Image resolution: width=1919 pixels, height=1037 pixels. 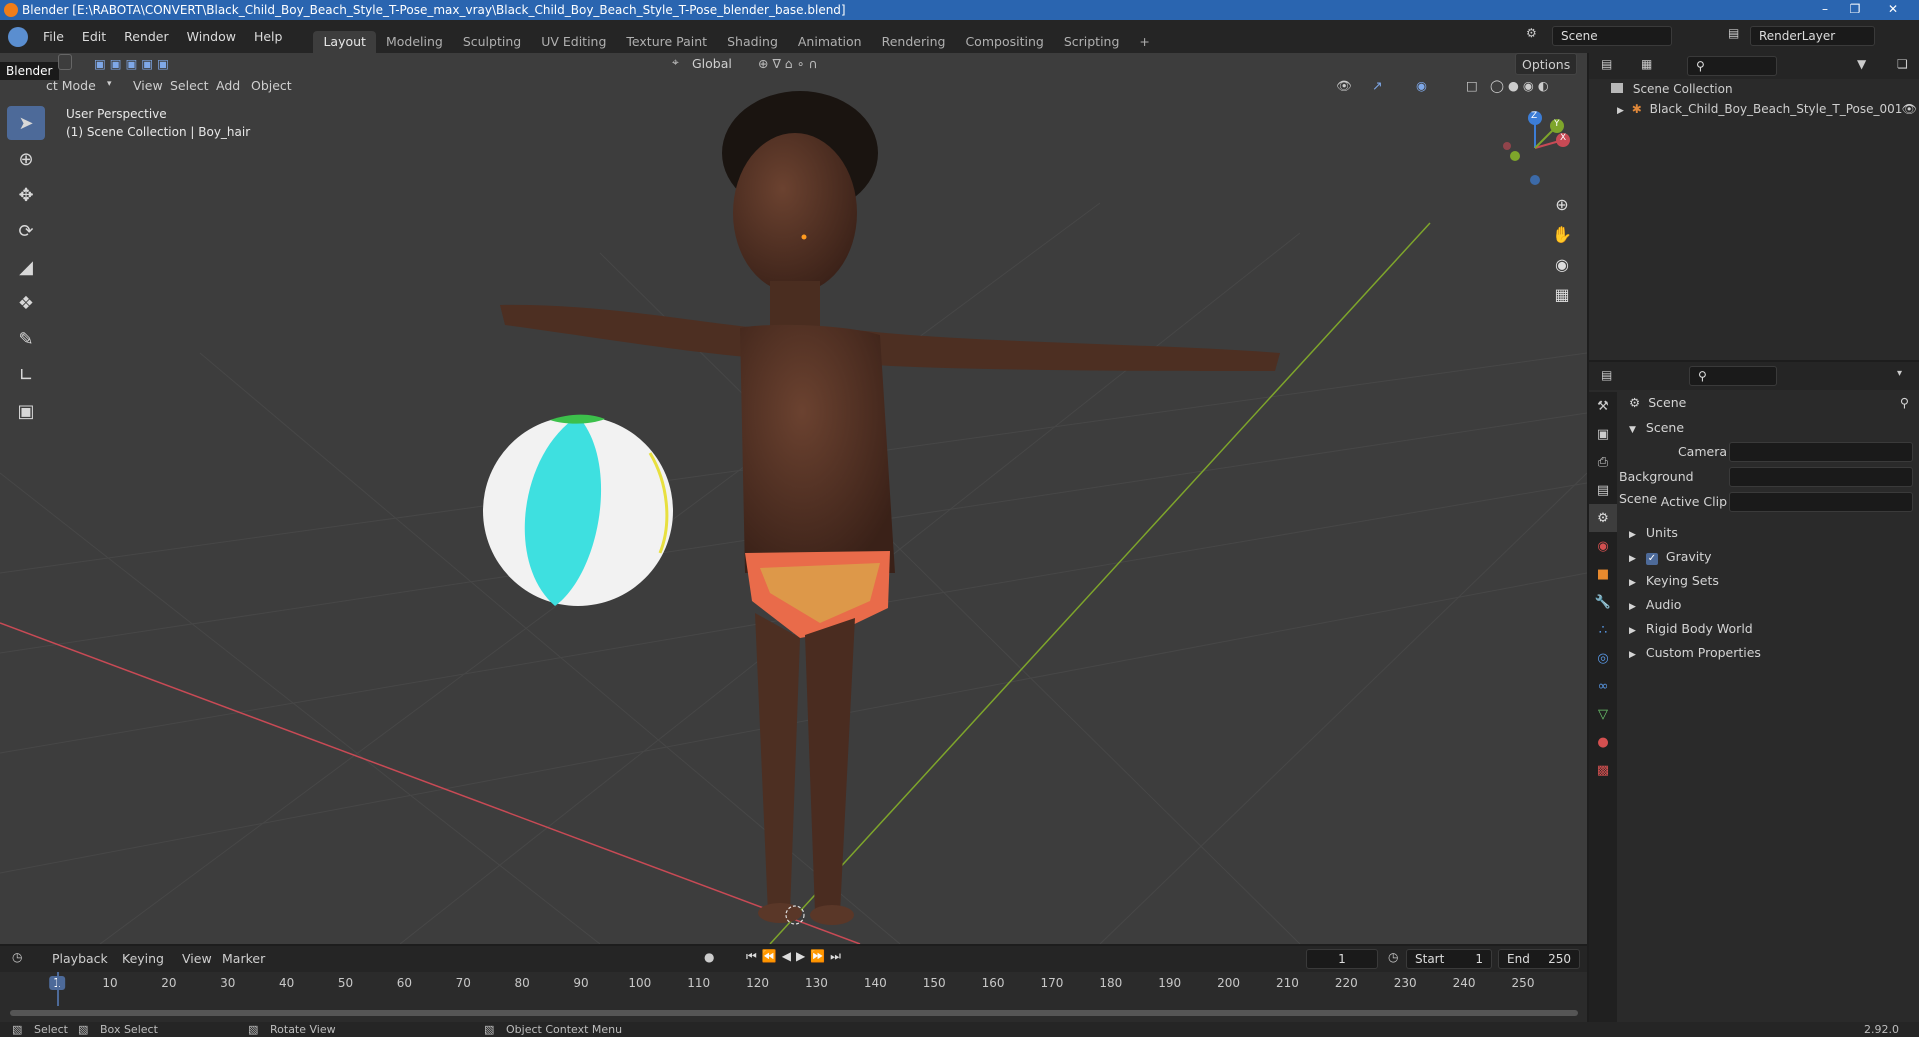 What do you see at coordinates (1472, 86) in the screenshot?
I see `xray-icon: □` at bounding box center [1472, 86].